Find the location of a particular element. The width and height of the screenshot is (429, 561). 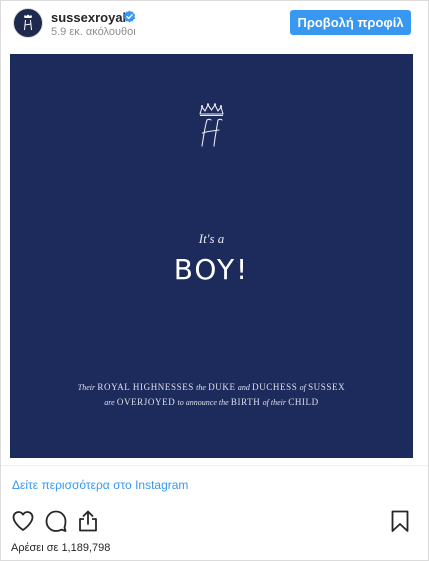

monogram-avatar-icon is located at coordinates (28, 22).